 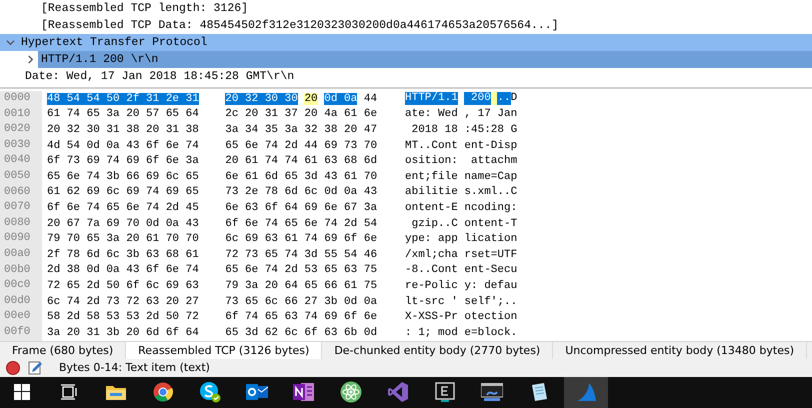 I want to click on offset-label: 0060, so click(x=21, y=192).